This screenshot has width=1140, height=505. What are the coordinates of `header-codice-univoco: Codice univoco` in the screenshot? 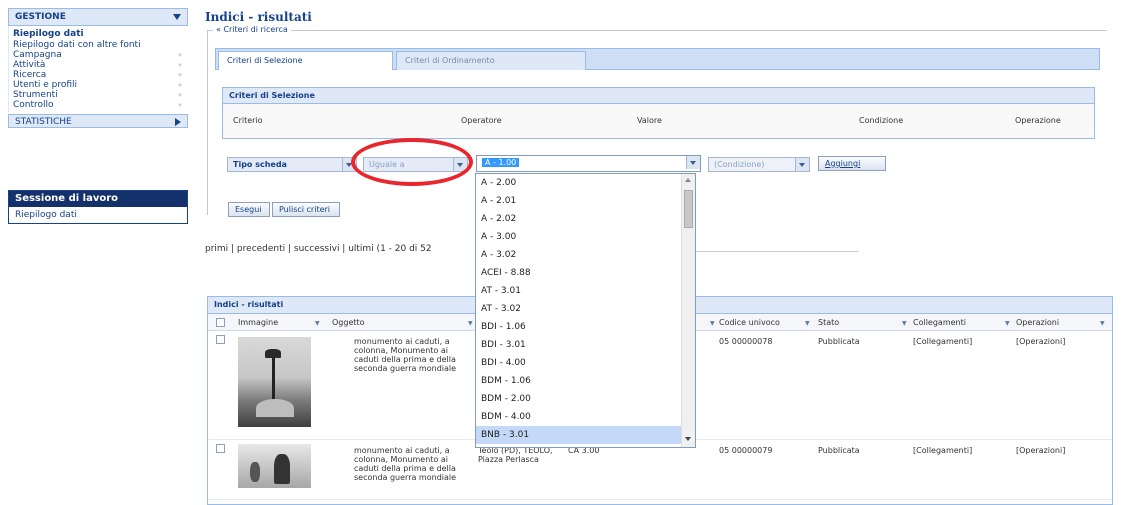 It's located at (749, 322).